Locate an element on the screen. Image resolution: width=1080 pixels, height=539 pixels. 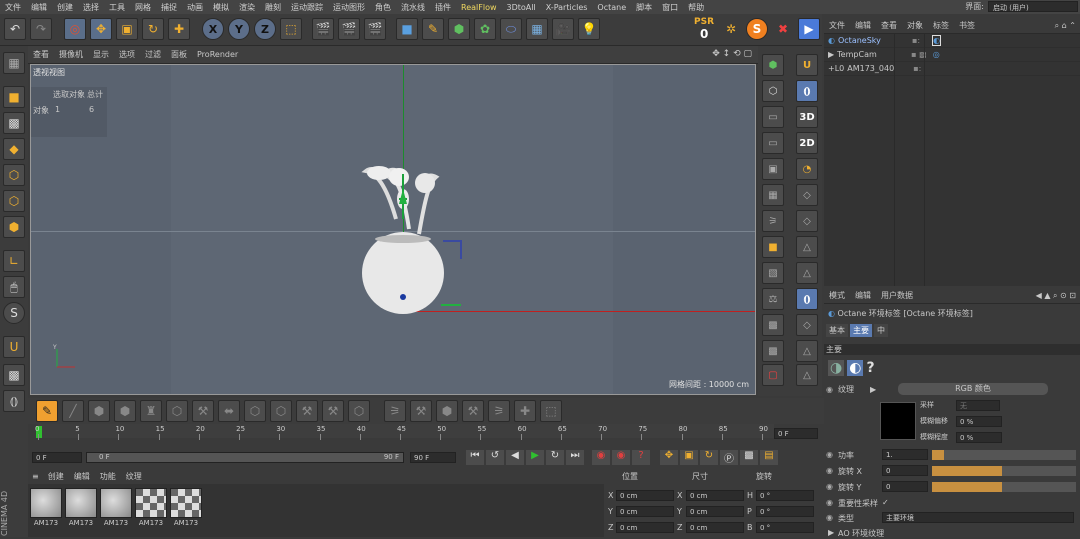
pie-snap-icon: ◔ is located at coordinates (807, 169).